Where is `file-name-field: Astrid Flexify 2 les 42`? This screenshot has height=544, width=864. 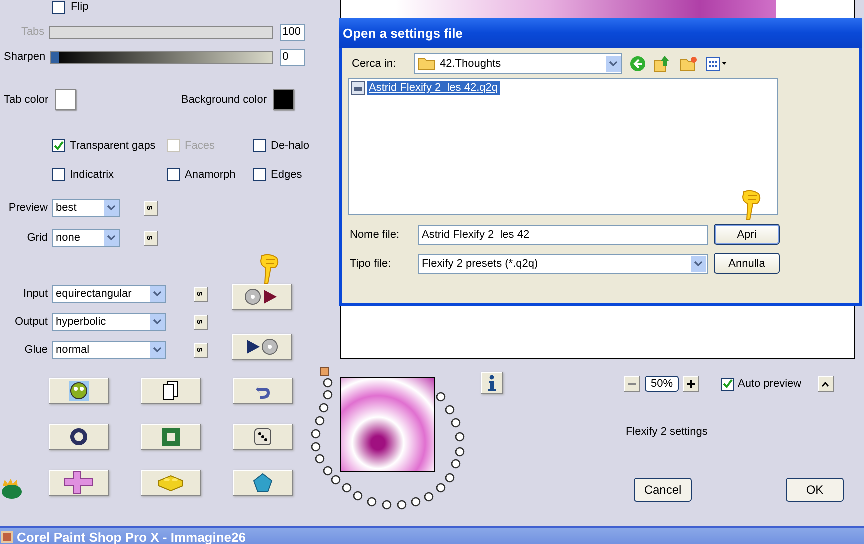 file-name-field: Astrid Flexify 2 les 42 is located at coordinates (563, 234).